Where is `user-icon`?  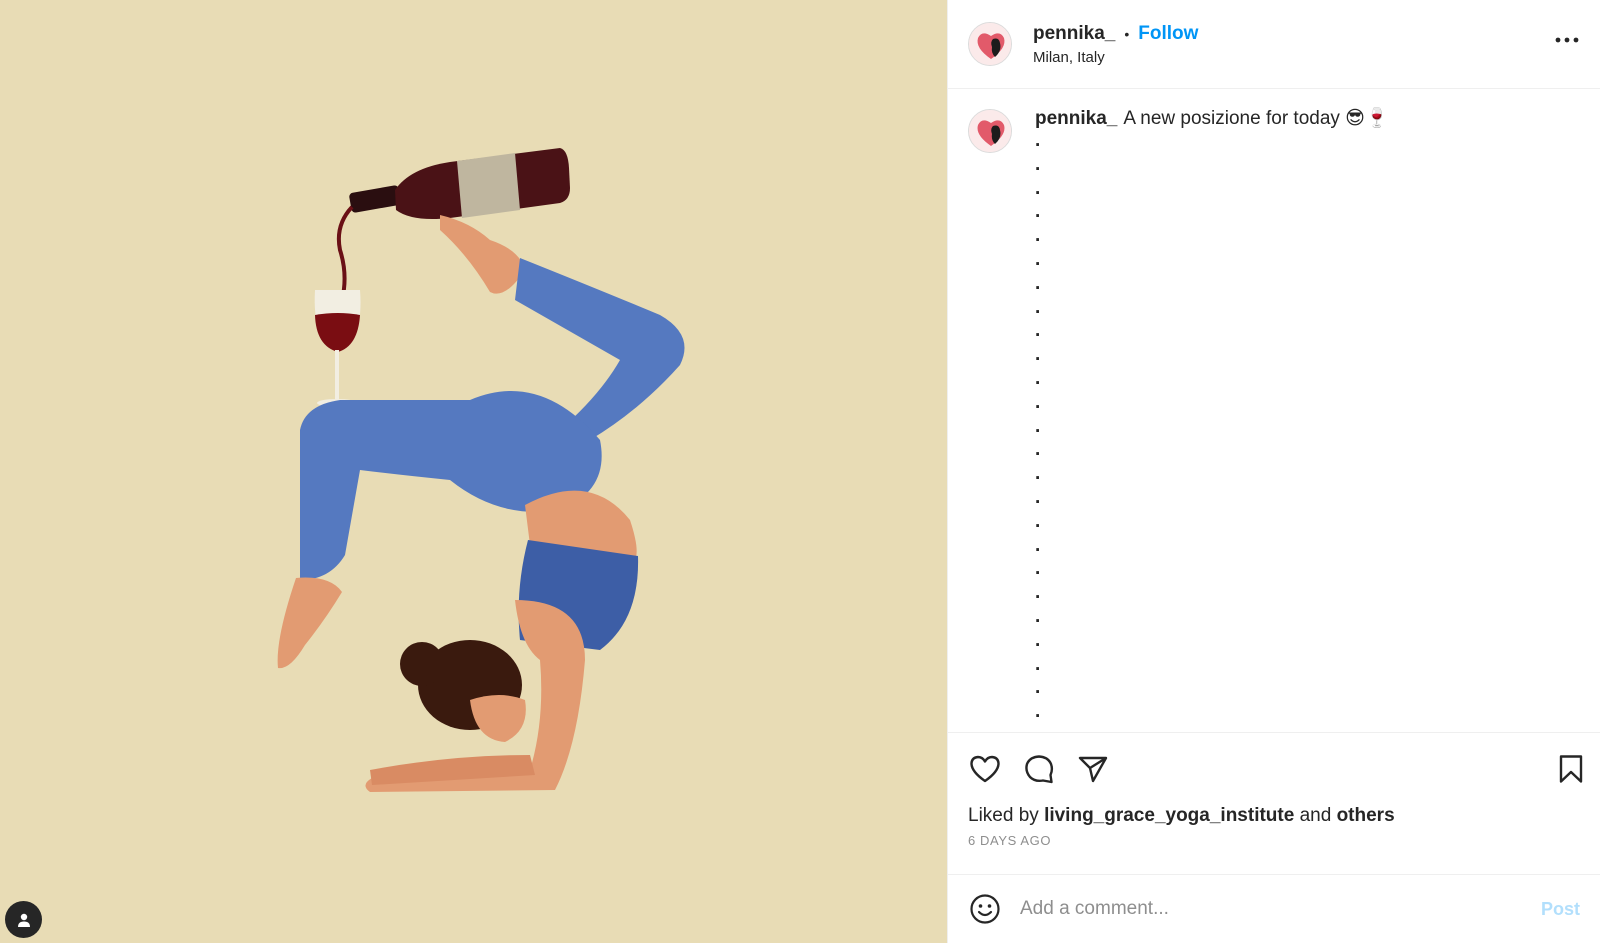
user-icon is located at coordinates (23, 920).